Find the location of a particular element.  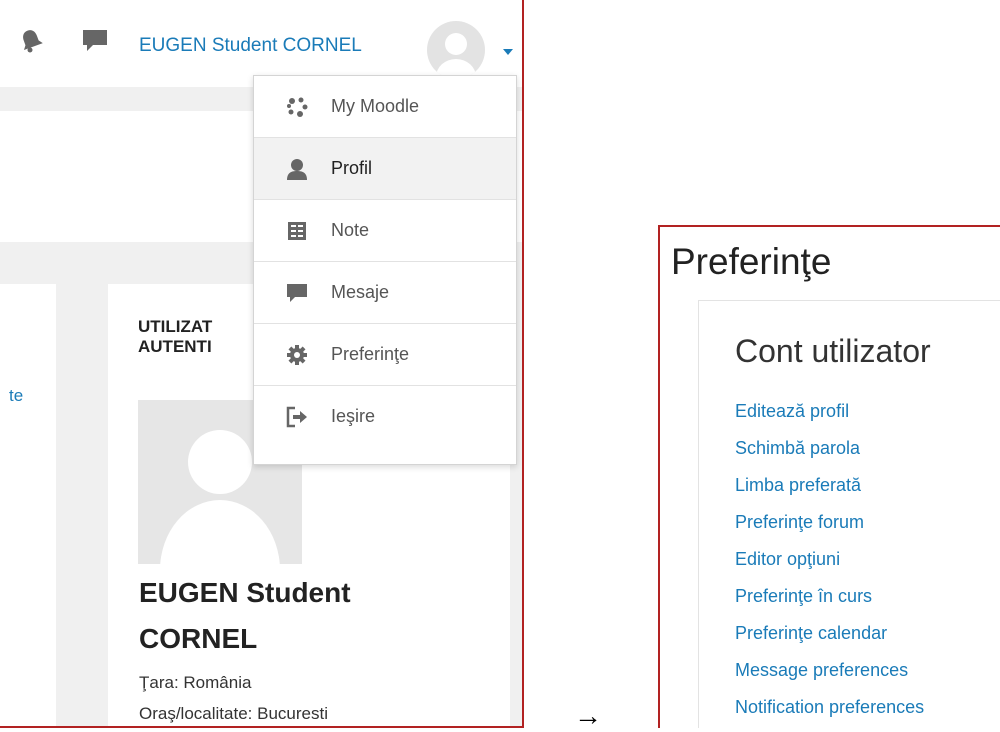

moodle-icon is located at coordinates (297, 107).